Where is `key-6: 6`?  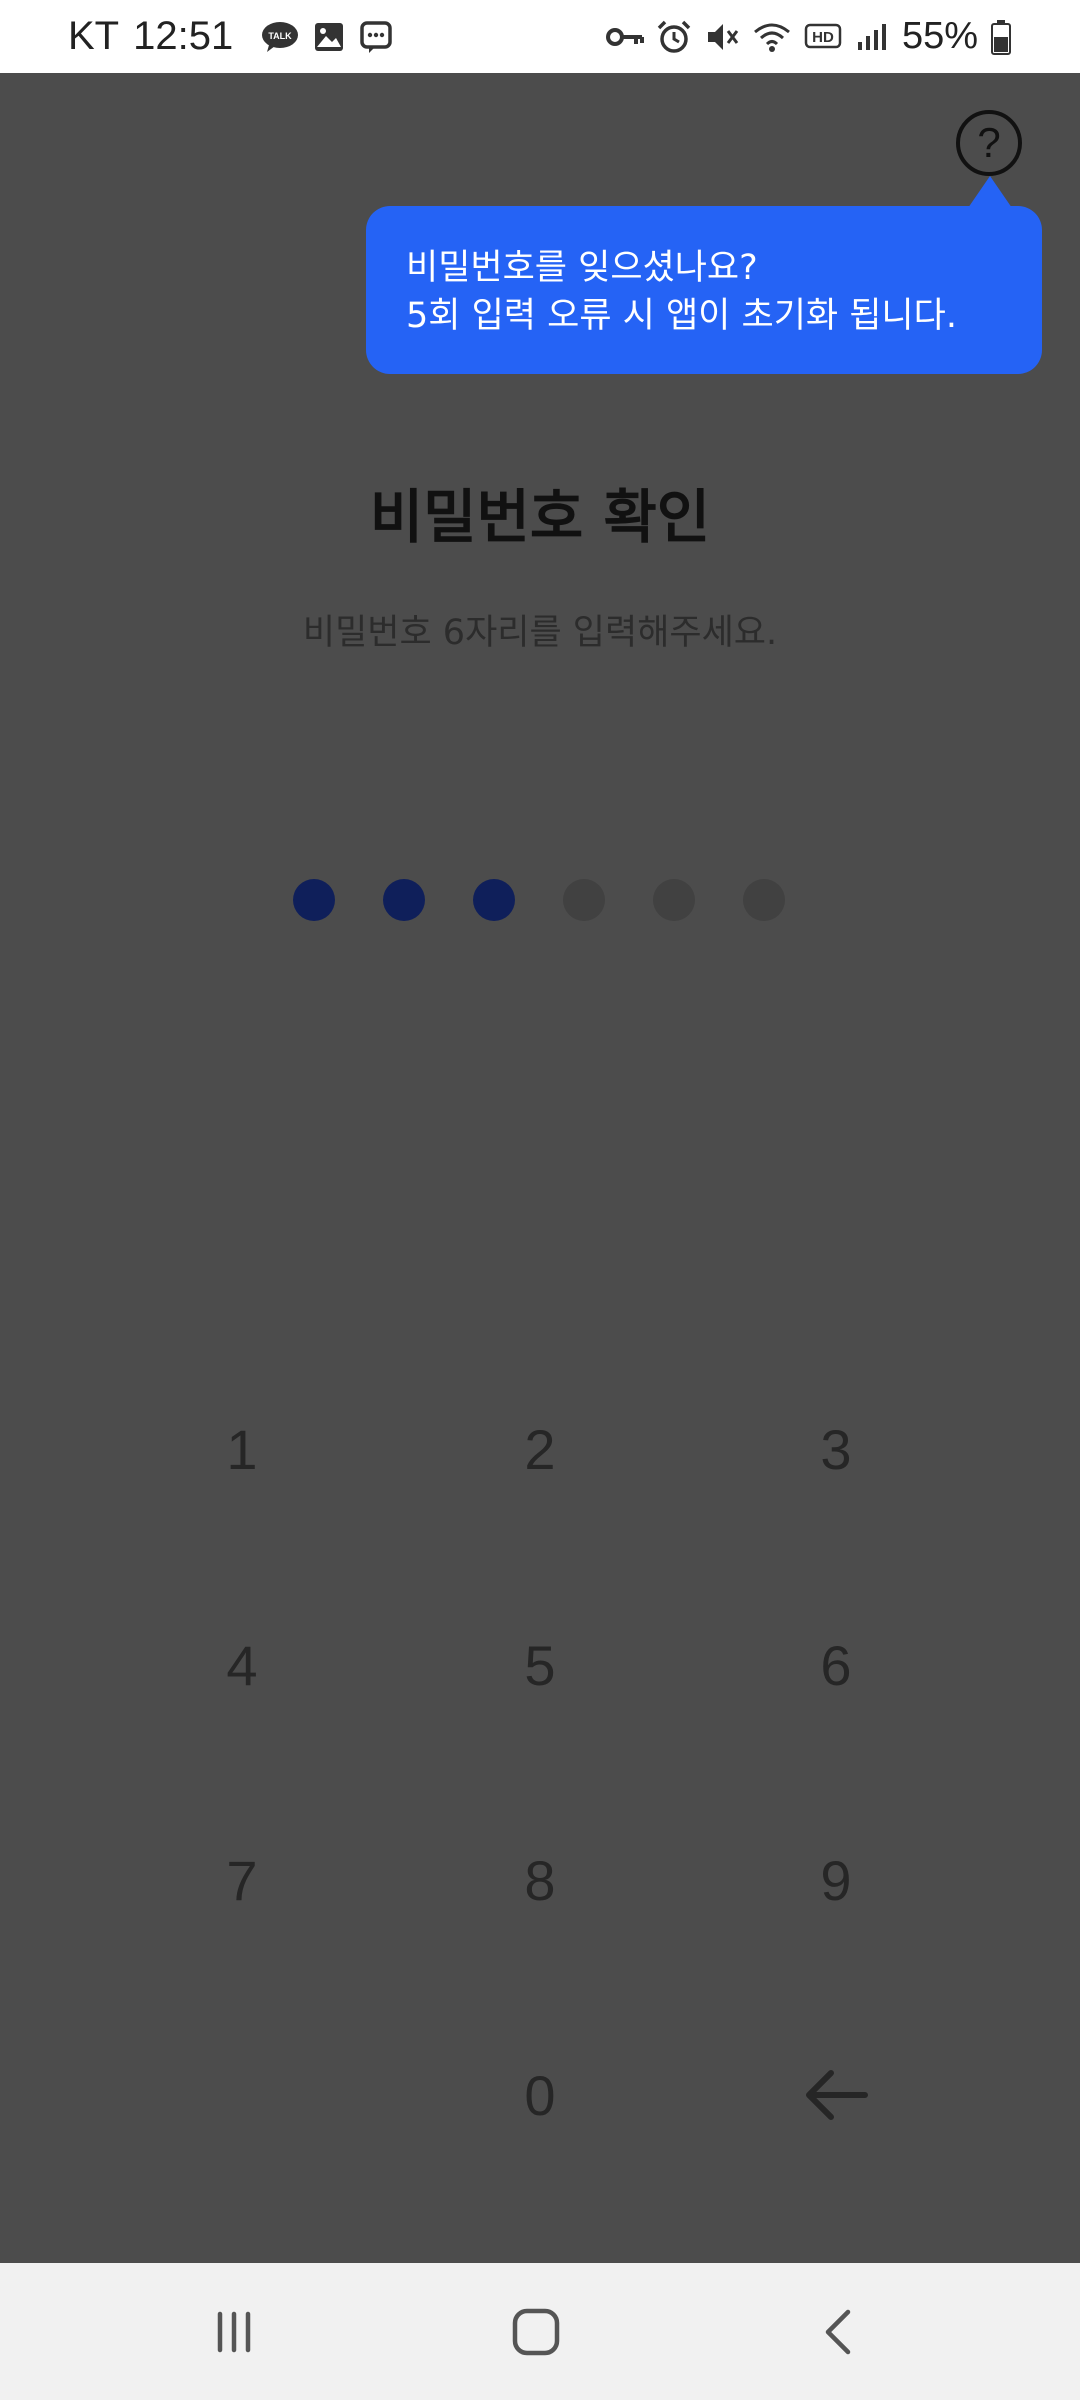
key-6: 6 is located at coordinates (836, 1665).